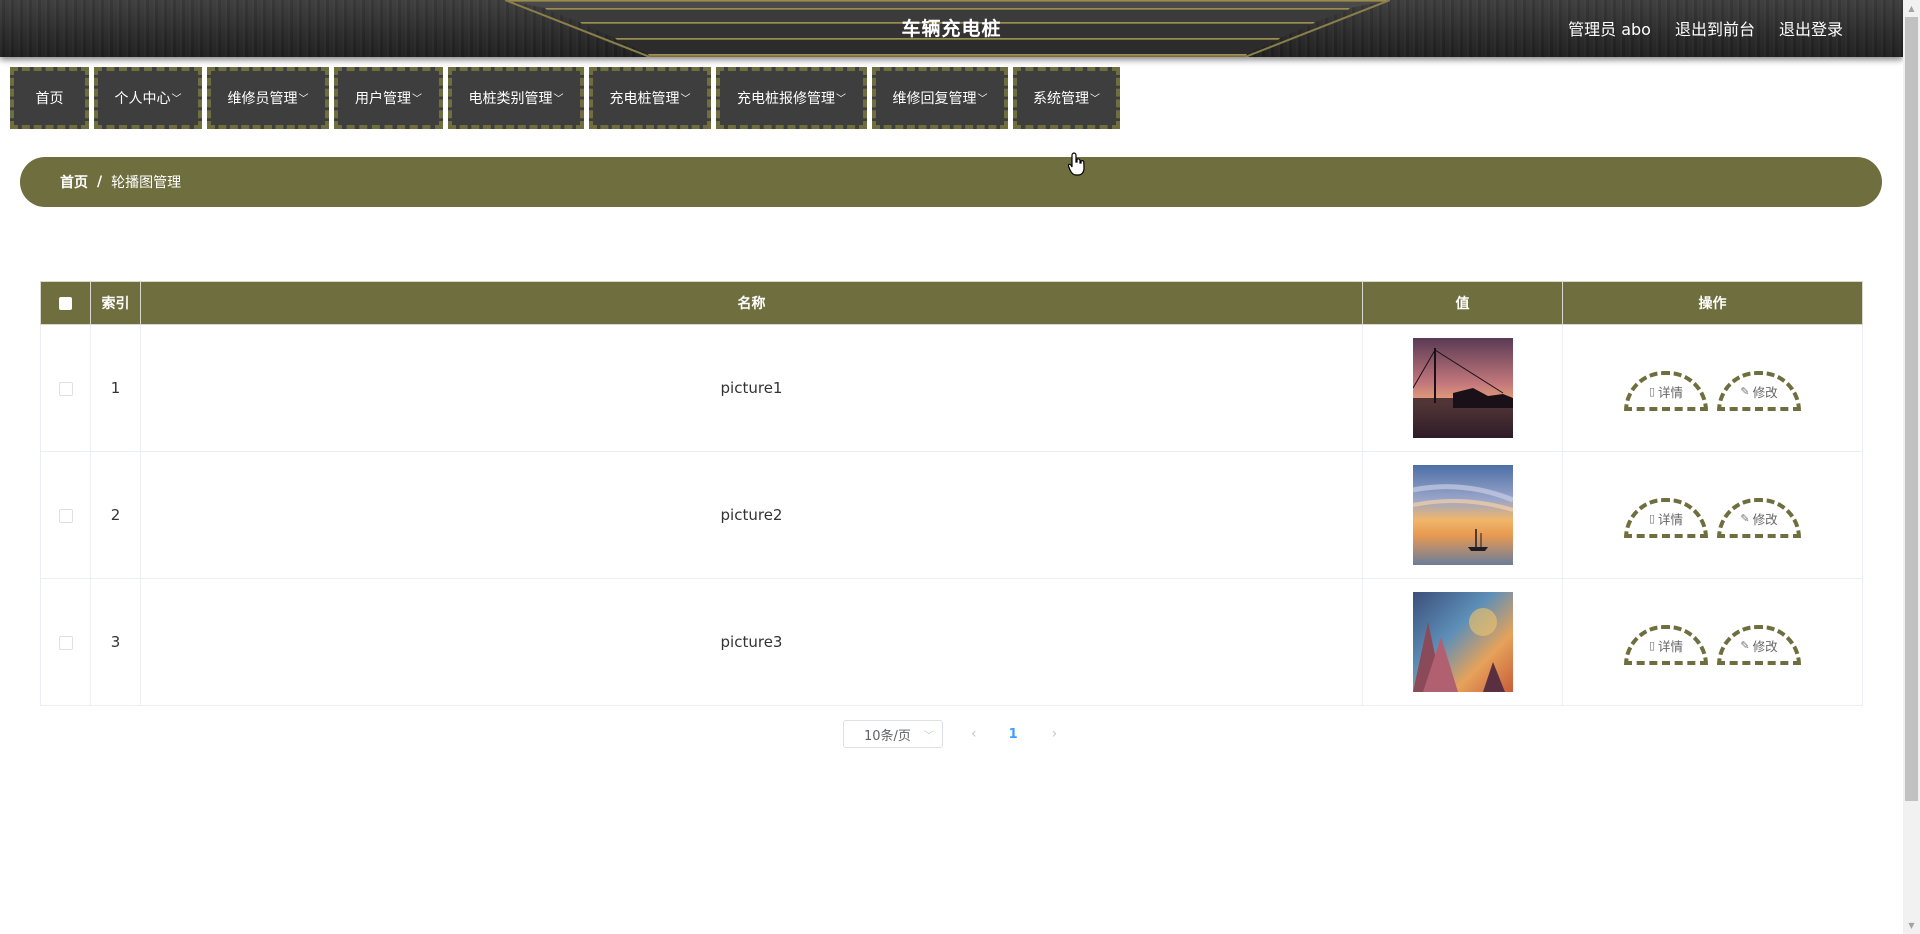 The height and width of the screenshot is (934, 1920). I want to click on column-header-value: 值, so click(1462, 303).